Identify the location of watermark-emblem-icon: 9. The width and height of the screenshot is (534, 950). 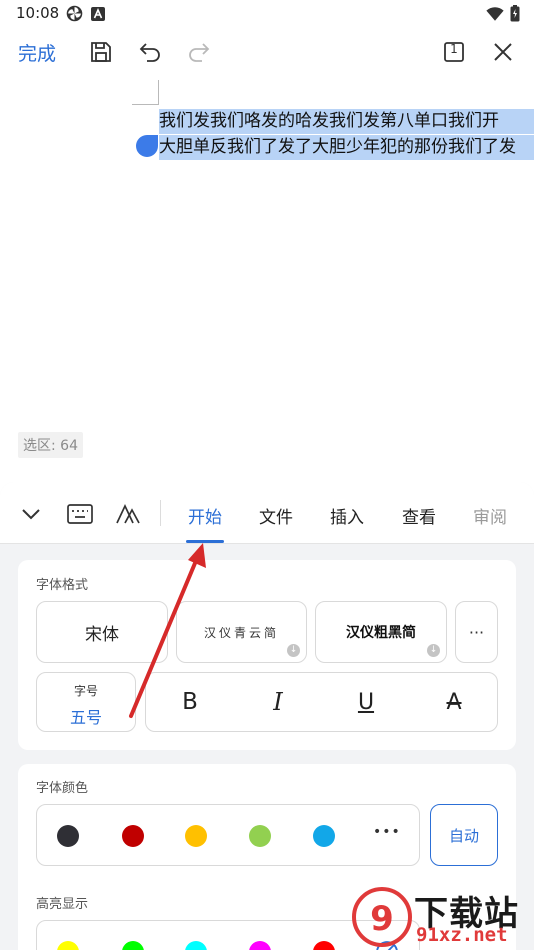
(382, 917).